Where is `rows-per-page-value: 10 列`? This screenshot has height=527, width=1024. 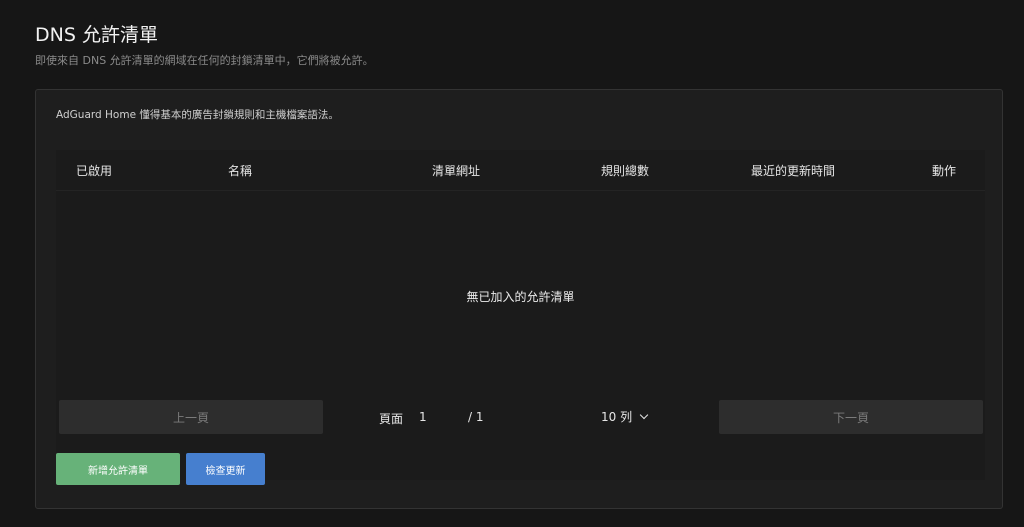 rows-per-page-value: 10 列 is located at coordinates (617, 417).